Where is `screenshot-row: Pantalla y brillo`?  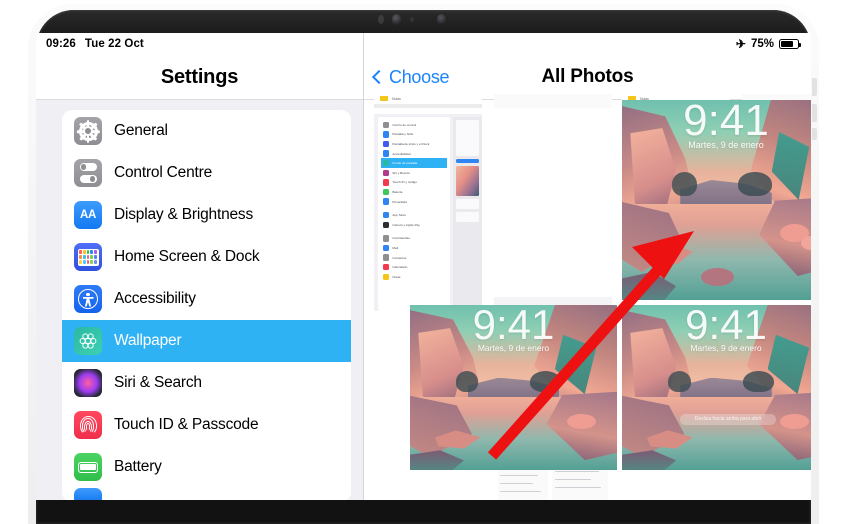
screenshot-row: Pantalla y brillo is located at coordinates (414, 135).